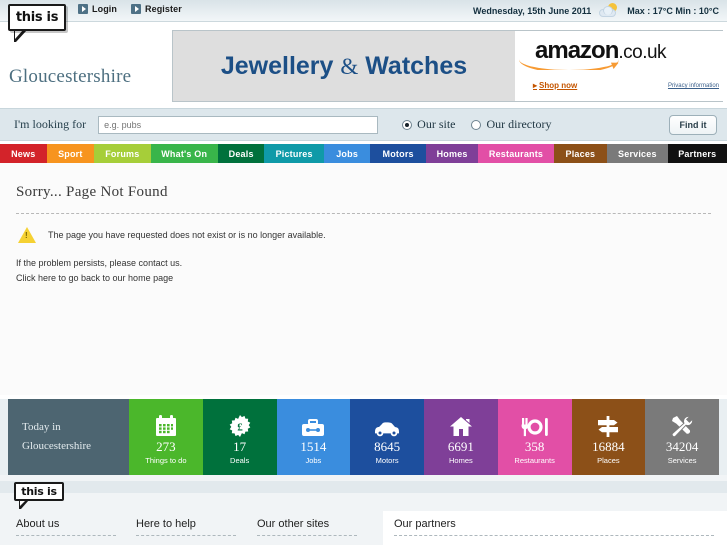 Image resolution: width=727 pixels, height=545 pixels. What do you see at coordinates (70, 76) in the screenshot?
I see `brand-name: Gloucestershire` at bounding box center [70, 76].